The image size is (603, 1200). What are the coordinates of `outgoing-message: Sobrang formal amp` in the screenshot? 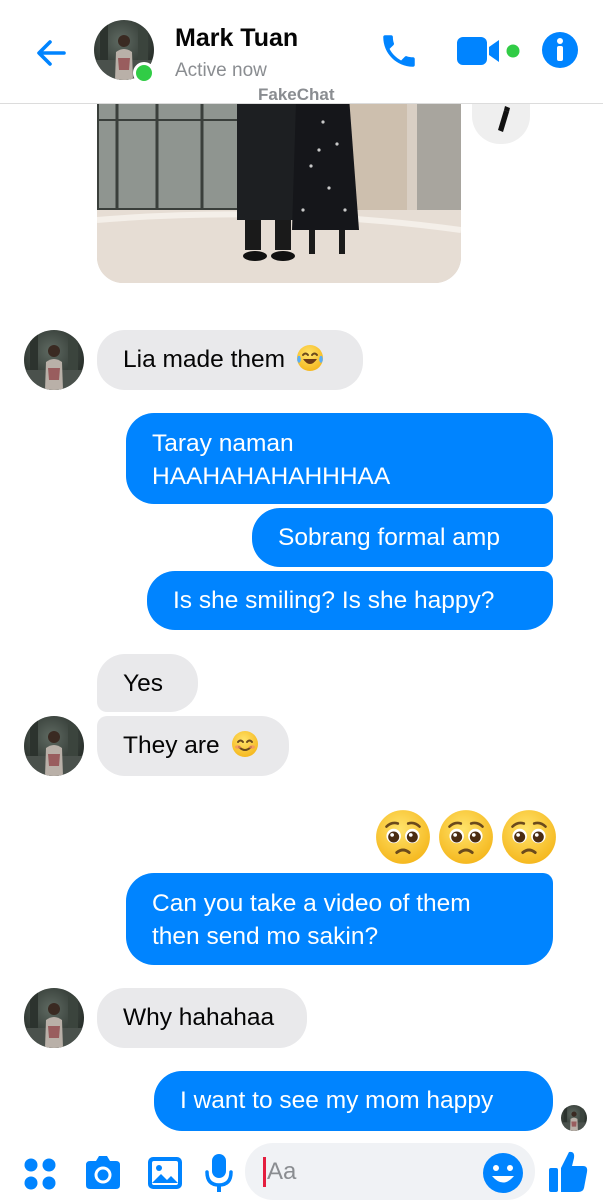 It's located at (402, 537).